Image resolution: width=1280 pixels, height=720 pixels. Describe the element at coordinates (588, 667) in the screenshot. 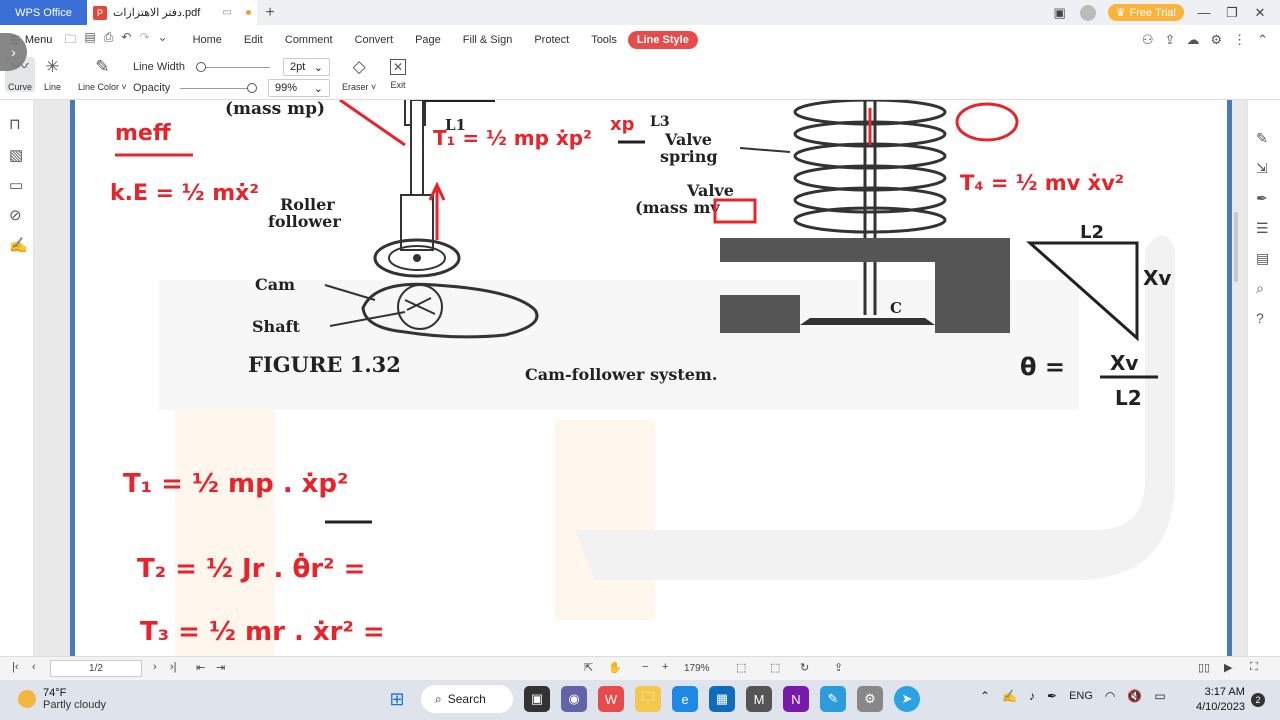

I see `select-cursor-icon: ⇱` at that location.